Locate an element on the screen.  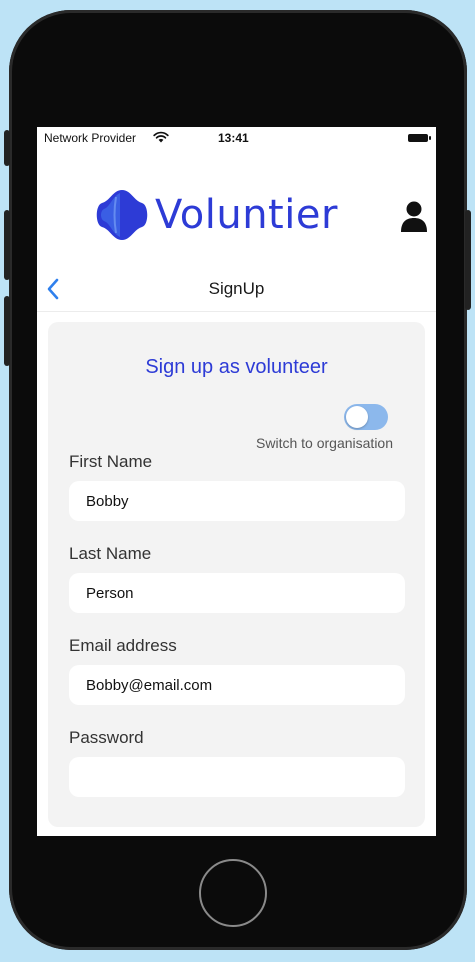
volume-up-button is located at coordinates (7, 245).